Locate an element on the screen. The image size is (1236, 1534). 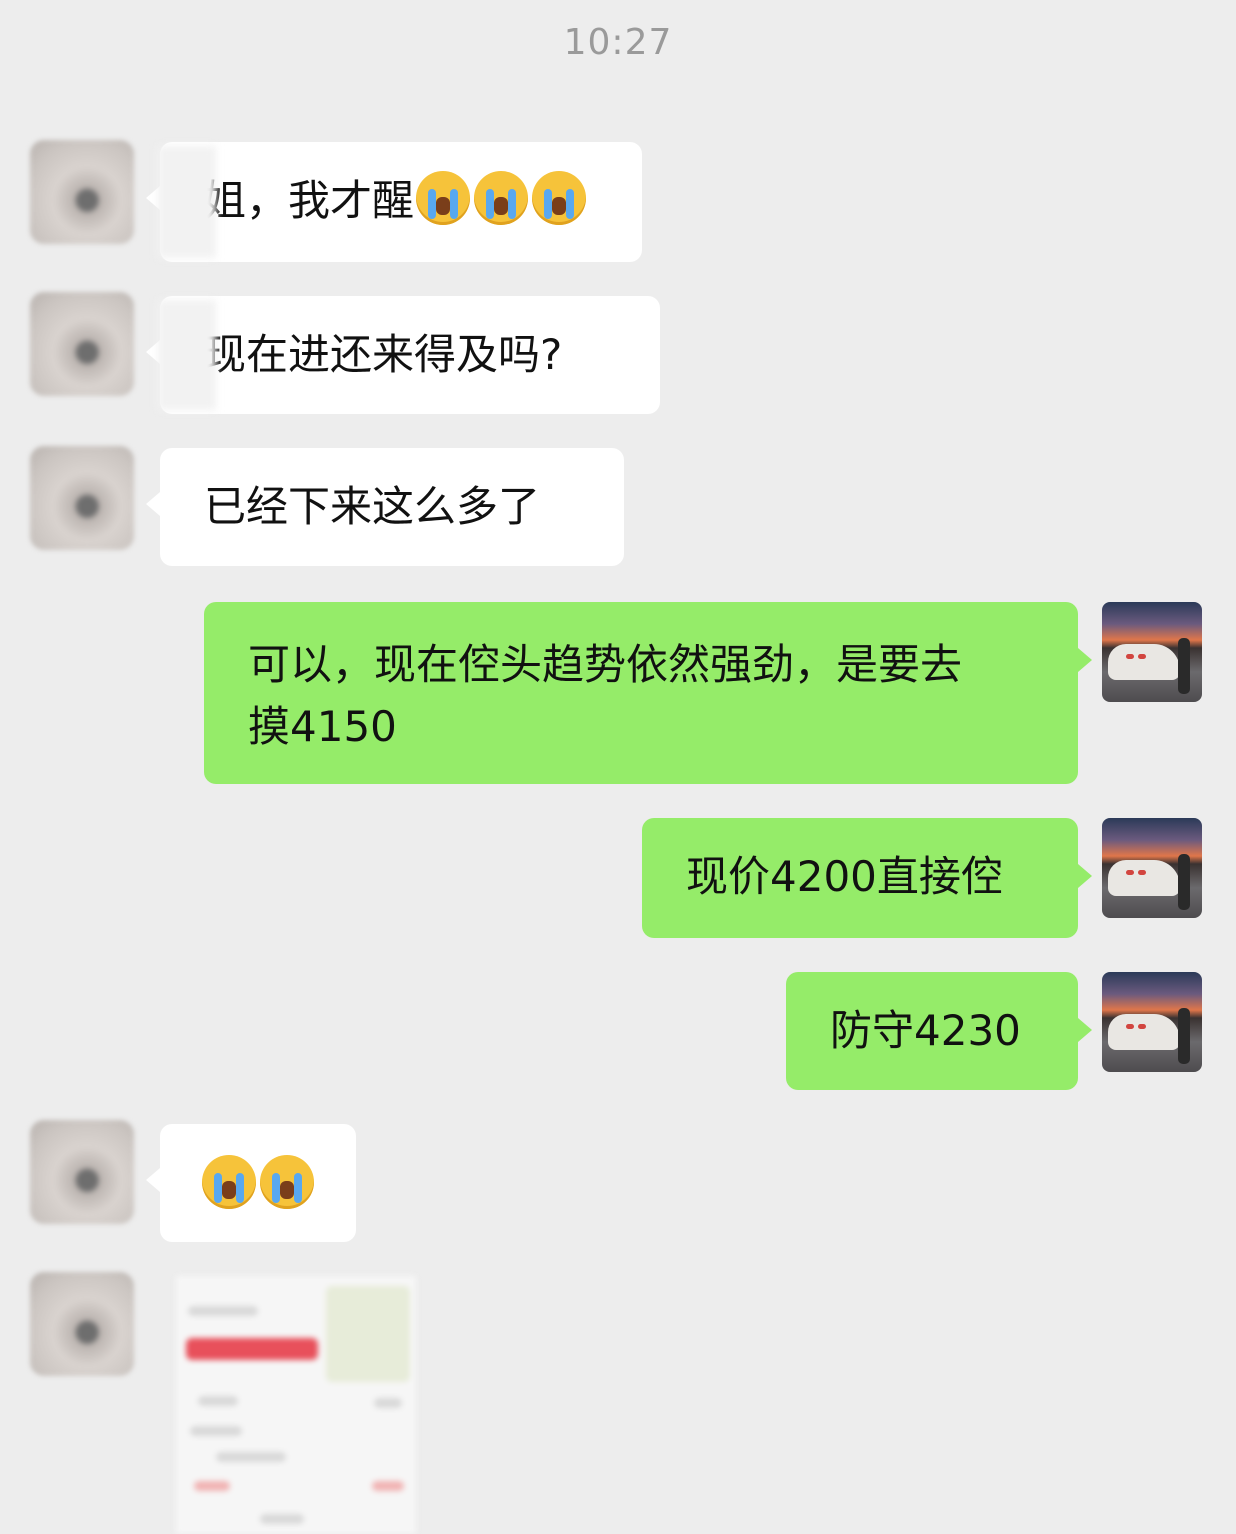
incoming-message-bubble: 已经下来这么多了 is located at coordinates (385, 507).